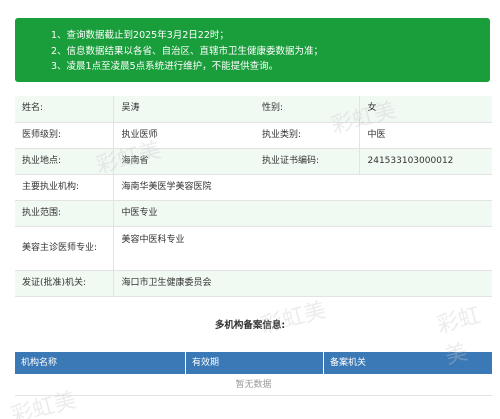 The height and width of the screenshot is (419, 500). I want to click on multi-institution-table: 机构名称 有效期 备案机关 暂无数据, so click(253, 374).